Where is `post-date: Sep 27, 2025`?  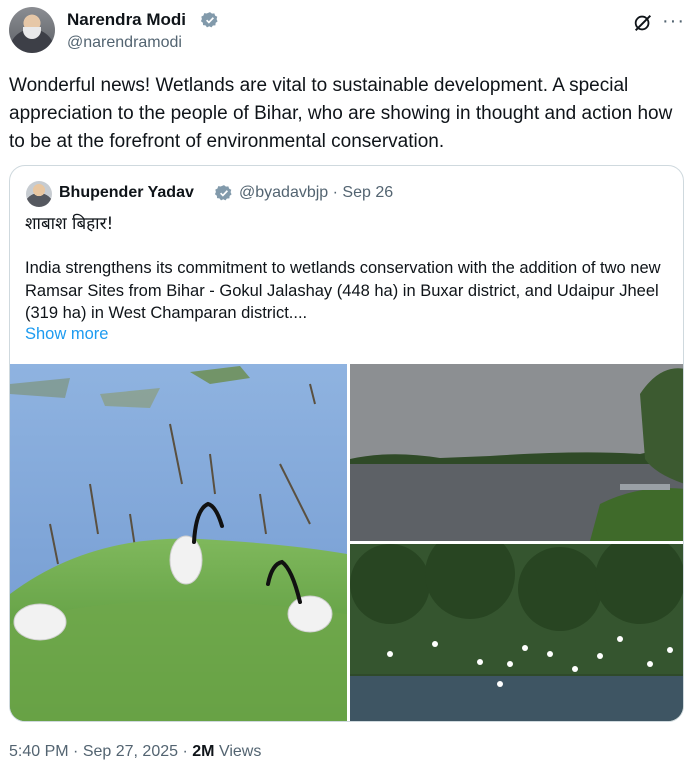
post-date: Sep 27, 2025 is located at coordinates (130, 751).